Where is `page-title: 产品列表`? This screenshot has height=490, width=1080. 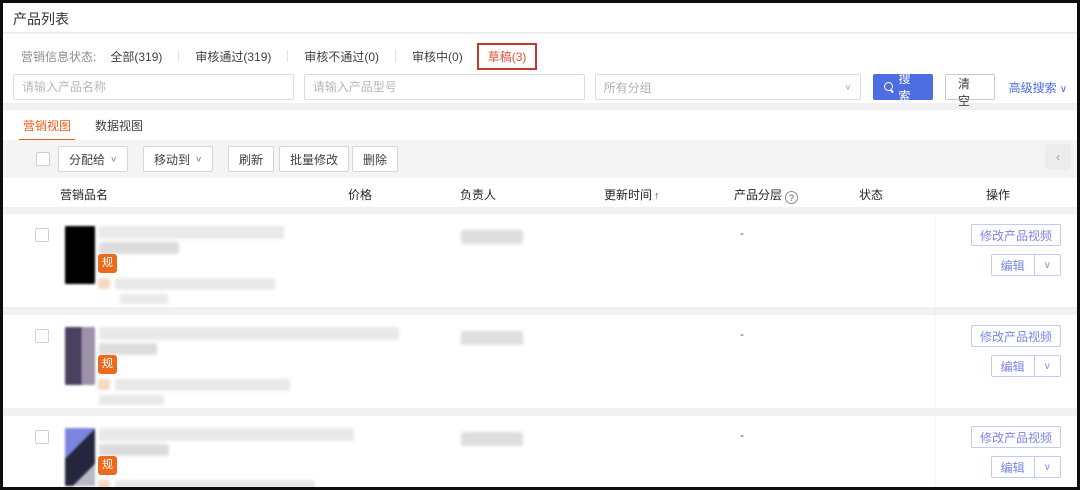
page-title: 产品列表 is located at coordinates (41, 19).